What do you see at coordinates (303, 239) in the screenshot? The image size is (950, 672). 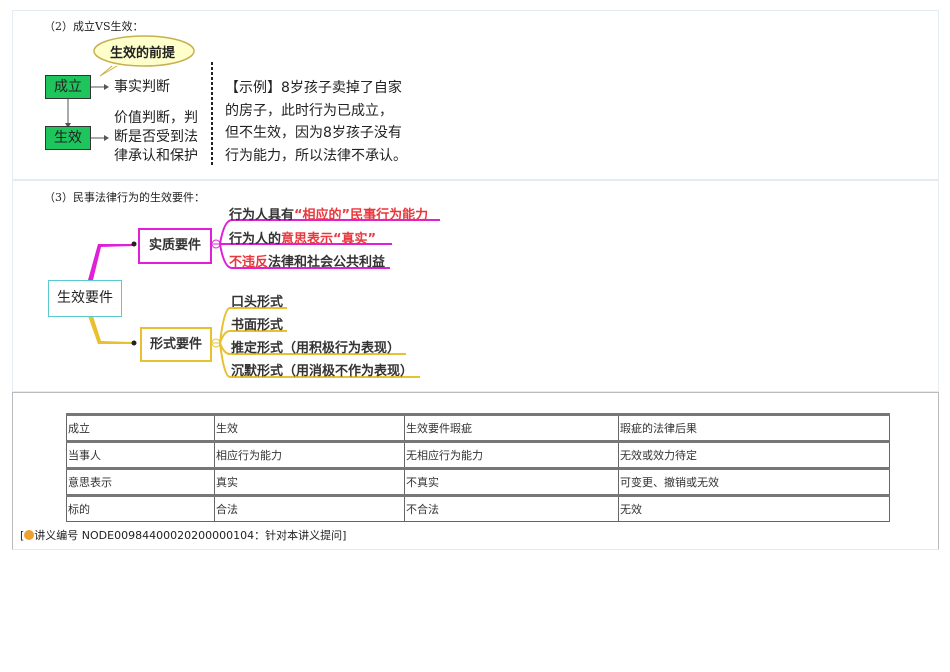 I see `substantive-item: 行为人的意思表示“真实”` at bounding box center [303, 239].